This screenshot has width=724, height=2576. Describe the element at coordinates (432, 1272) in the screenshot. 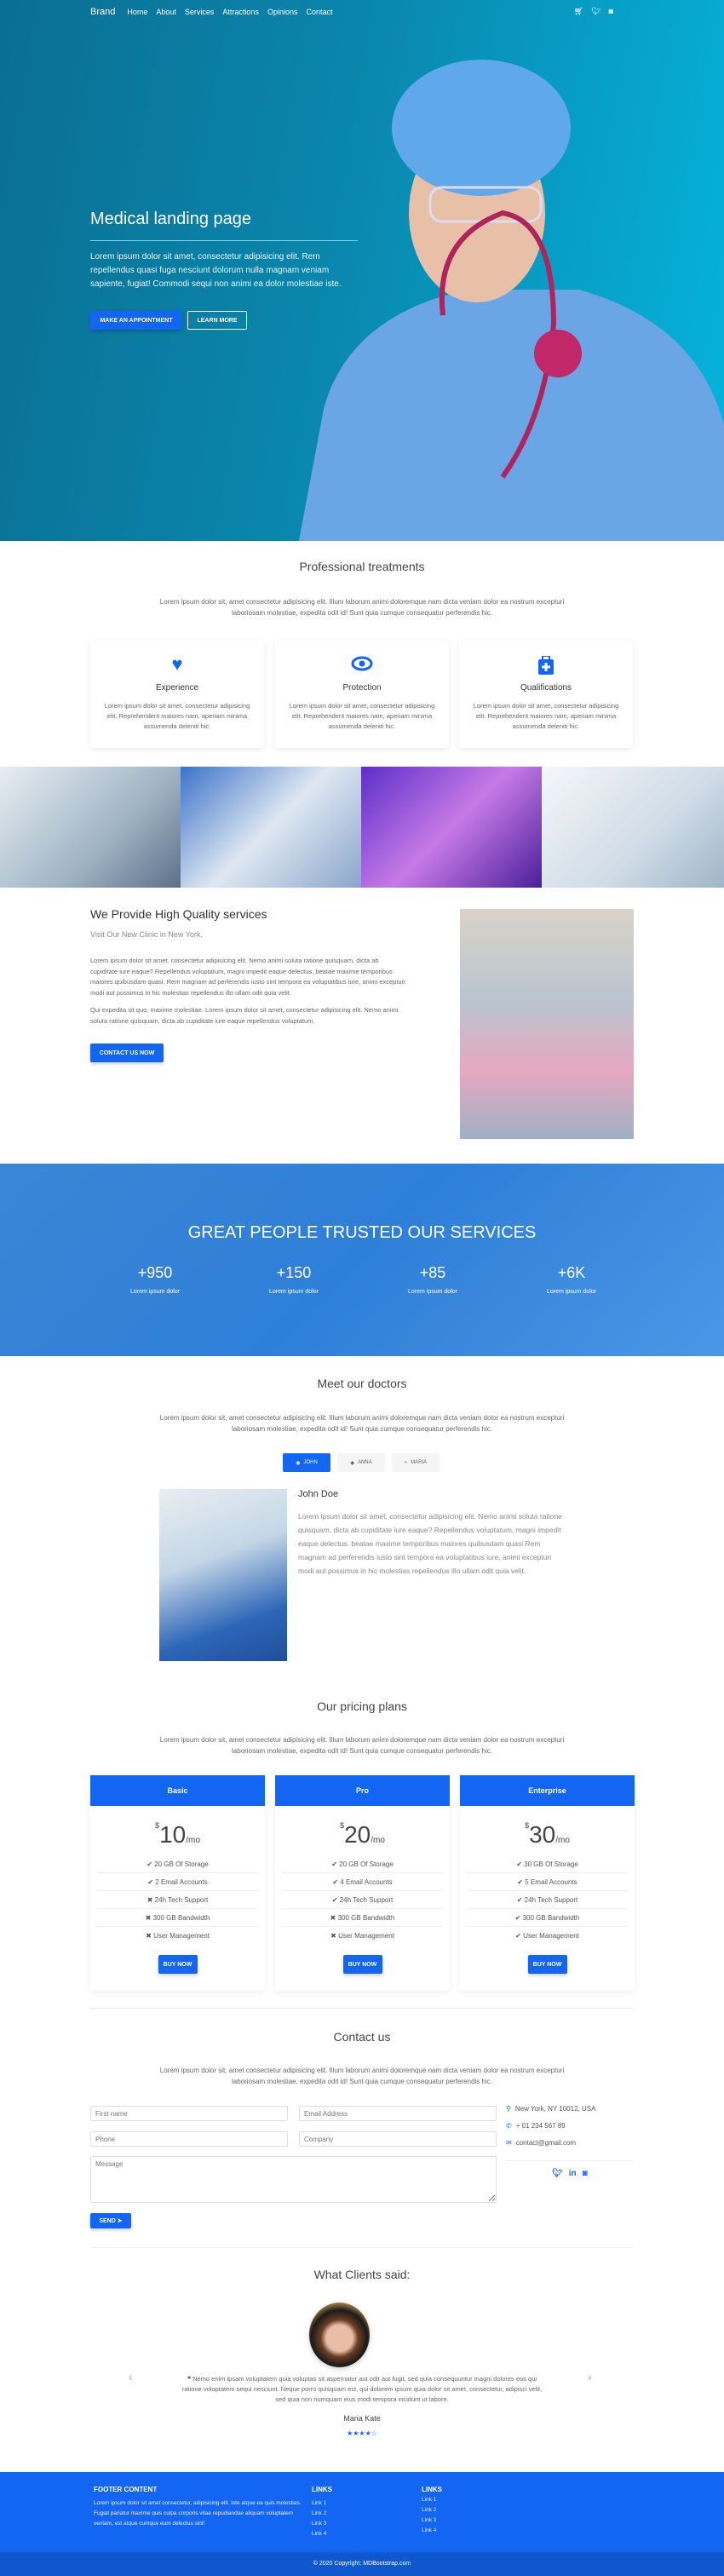

I see `stat-value: +85` at that location.